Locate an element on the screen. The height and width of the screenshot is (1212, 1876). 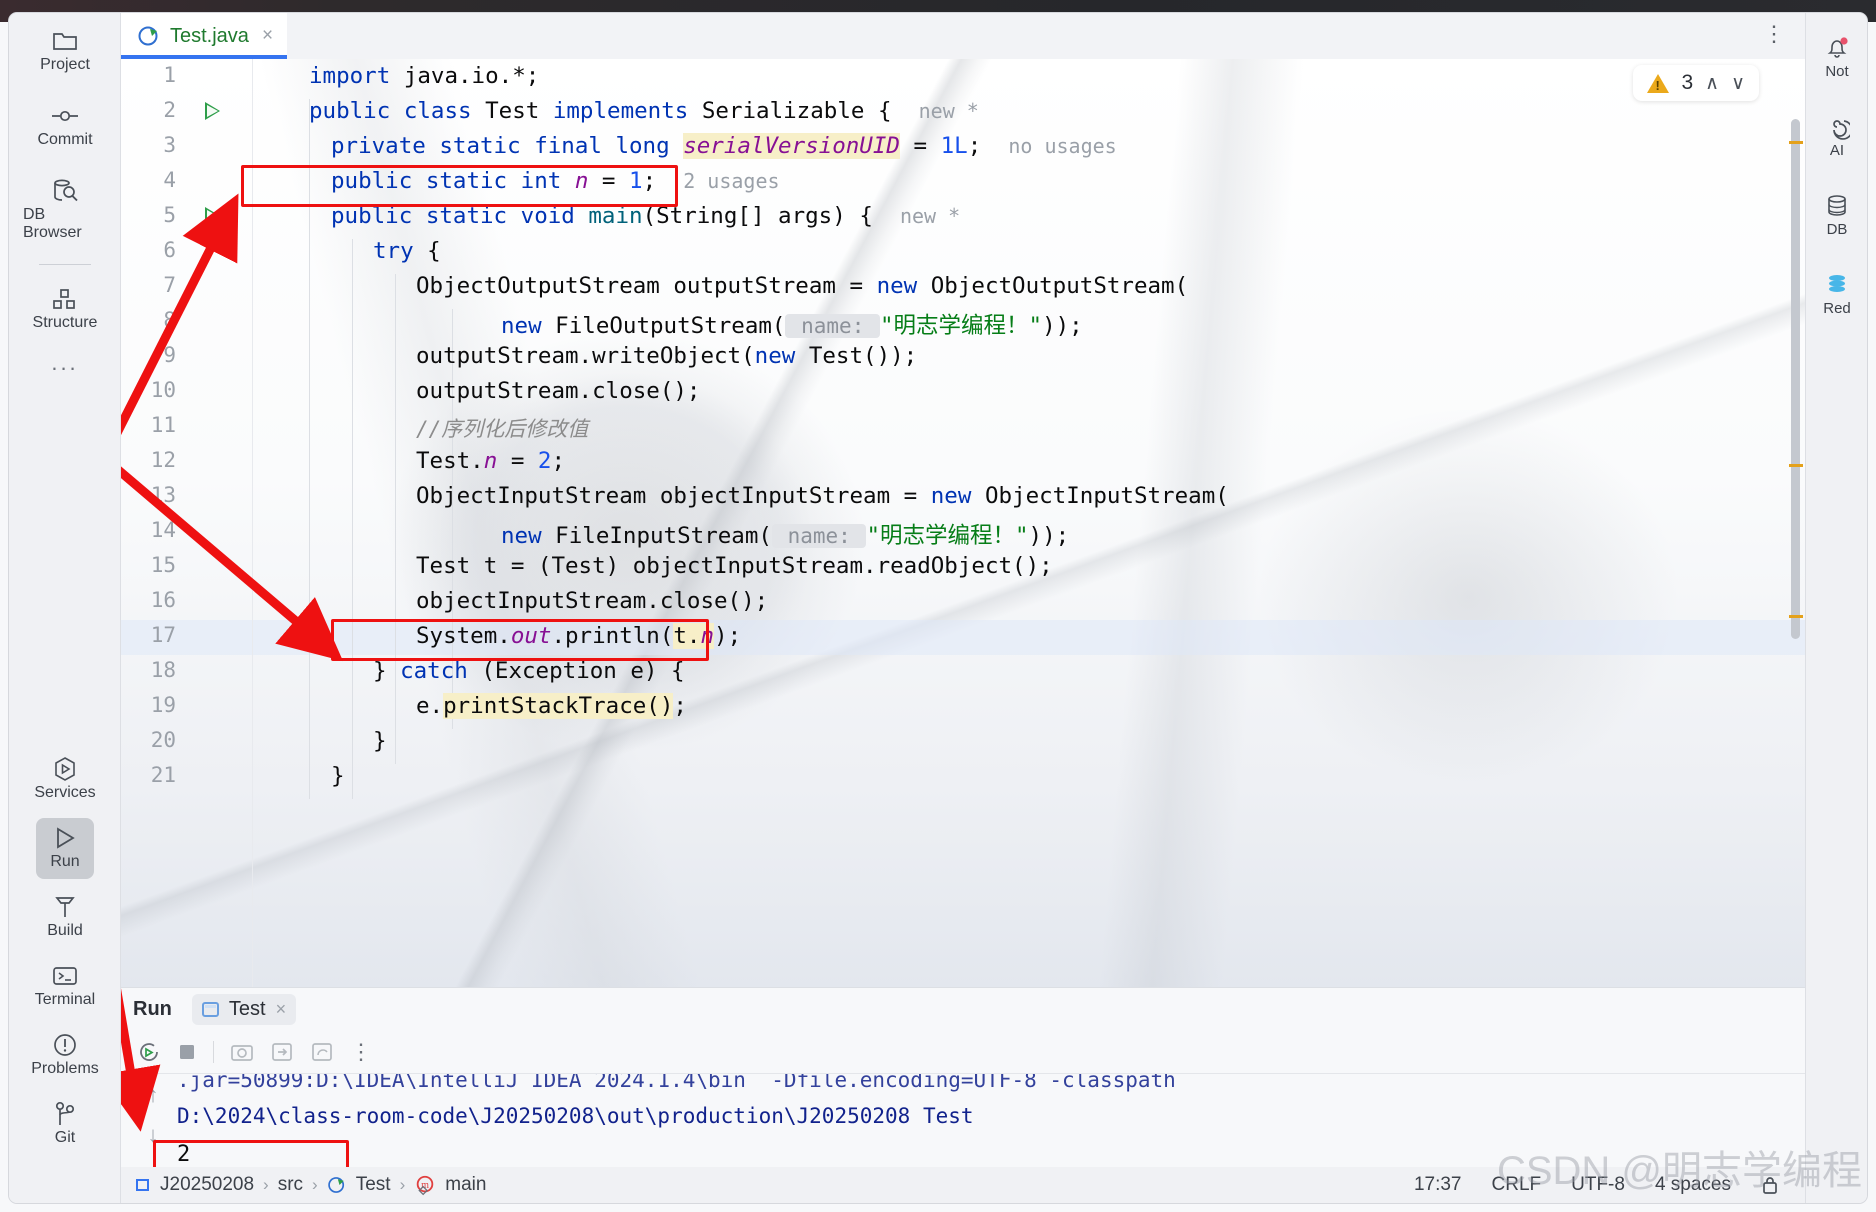
line-number: 3 is located at coordinates (169, 145).